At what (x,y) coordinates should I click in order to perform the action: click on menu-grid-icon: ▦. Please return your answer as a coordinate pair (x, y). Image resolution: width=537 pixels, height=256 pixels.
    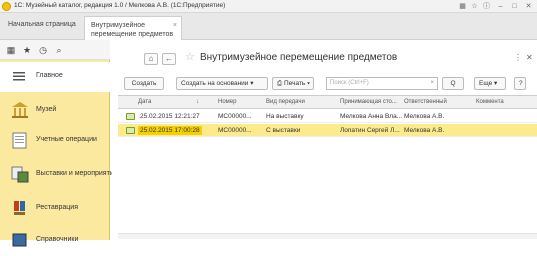
    Looking at the image, I should click on (11, 50).